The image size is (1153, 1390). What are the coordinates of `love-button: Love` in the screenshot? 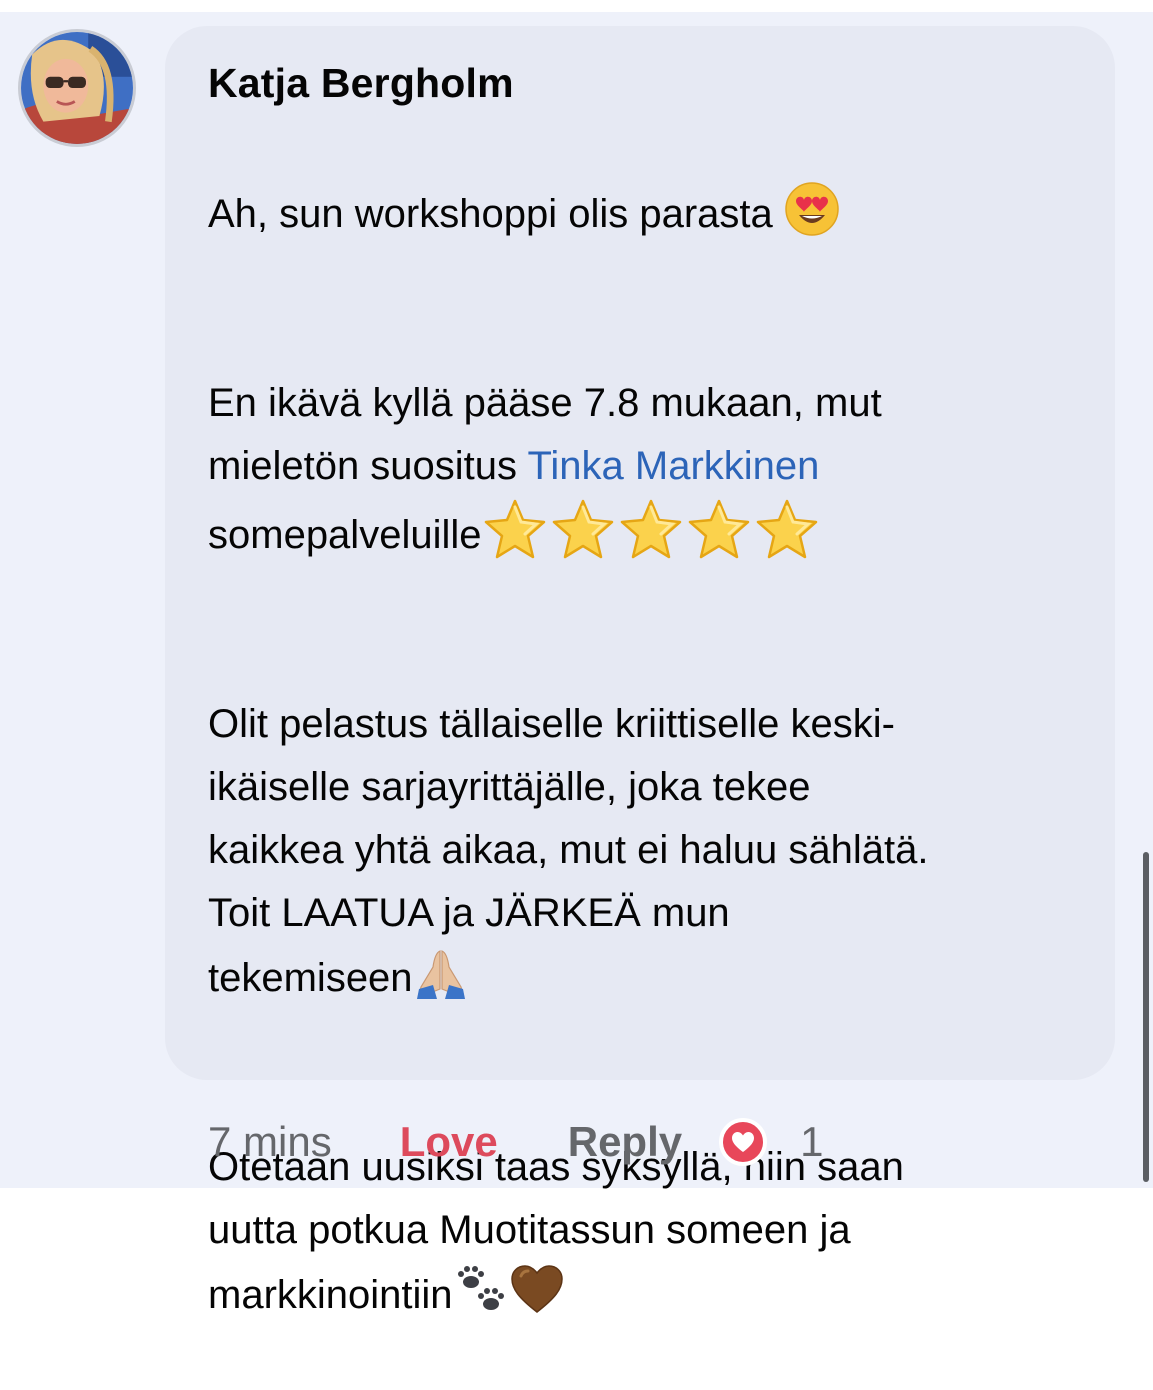 It's located at (449, 1142).